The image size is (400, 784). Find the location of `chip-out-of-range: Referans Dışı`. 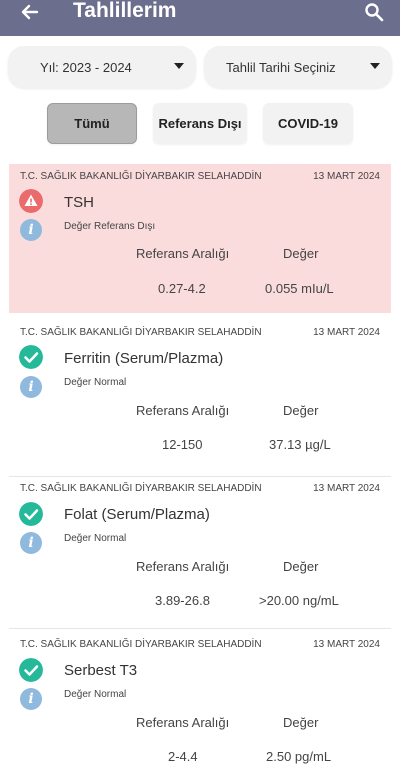

chip-out-of-range: Referans Dışı is located at coordinates (200, 123).